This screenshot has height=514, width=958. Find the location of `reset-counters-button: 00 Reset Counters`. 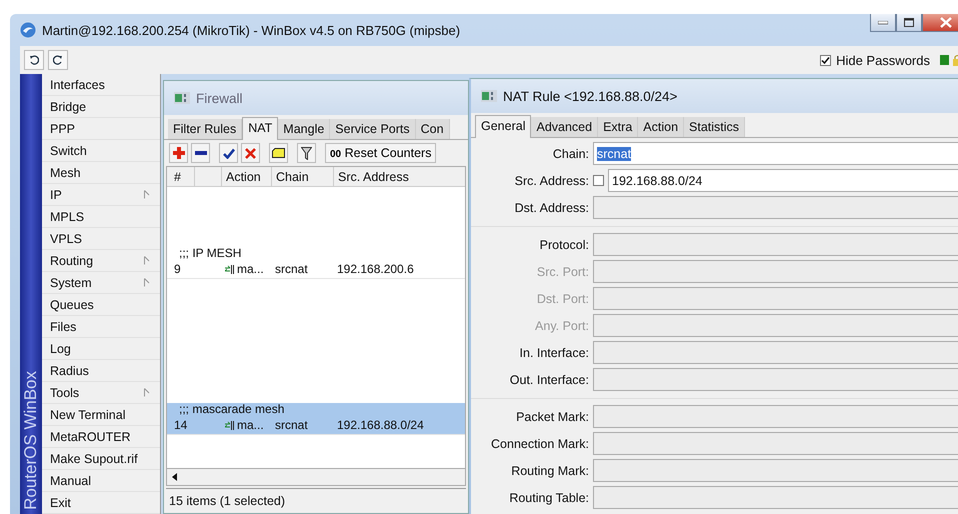

reset-counters-button: 00 Reset Counters is located at coordinates (380, 153).